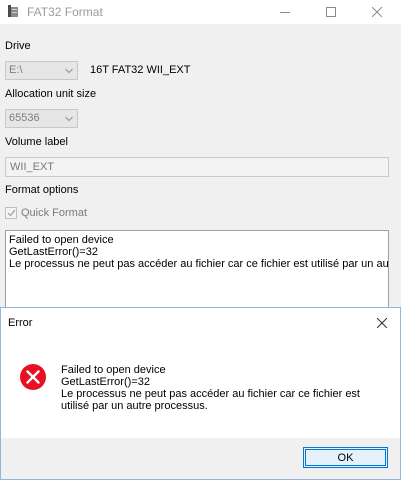 Image resolution: width=401 pixels, height=480 pixels. What do you see at coordinates (113, 370) in the screenshot?
I see `dialog-message-line: Failed to open device` at bounding box center [113, 370].